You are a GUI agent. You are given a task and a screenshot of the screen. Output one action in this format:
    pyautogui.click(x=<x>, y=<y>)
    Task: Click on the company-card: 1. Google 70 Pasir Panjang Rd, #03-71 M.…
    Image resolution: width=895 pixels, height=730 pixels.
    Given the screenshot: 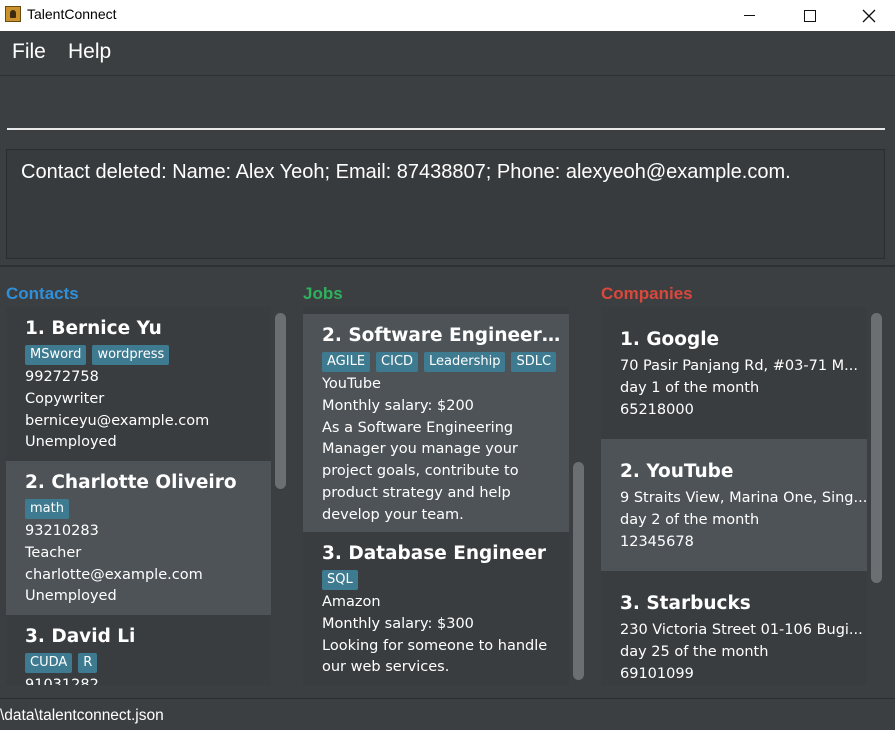 What is the action you would take?
    pyautogui.click(x=734, y=373)
    